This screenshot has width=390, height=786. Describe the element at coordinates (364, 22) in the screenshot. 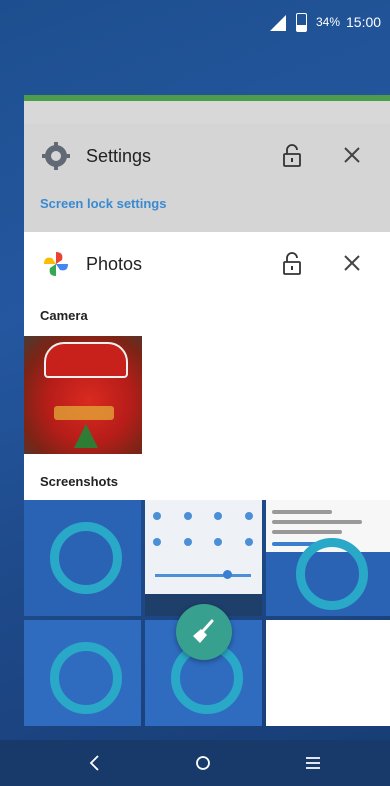

I see `clock: 15:00` at that location.